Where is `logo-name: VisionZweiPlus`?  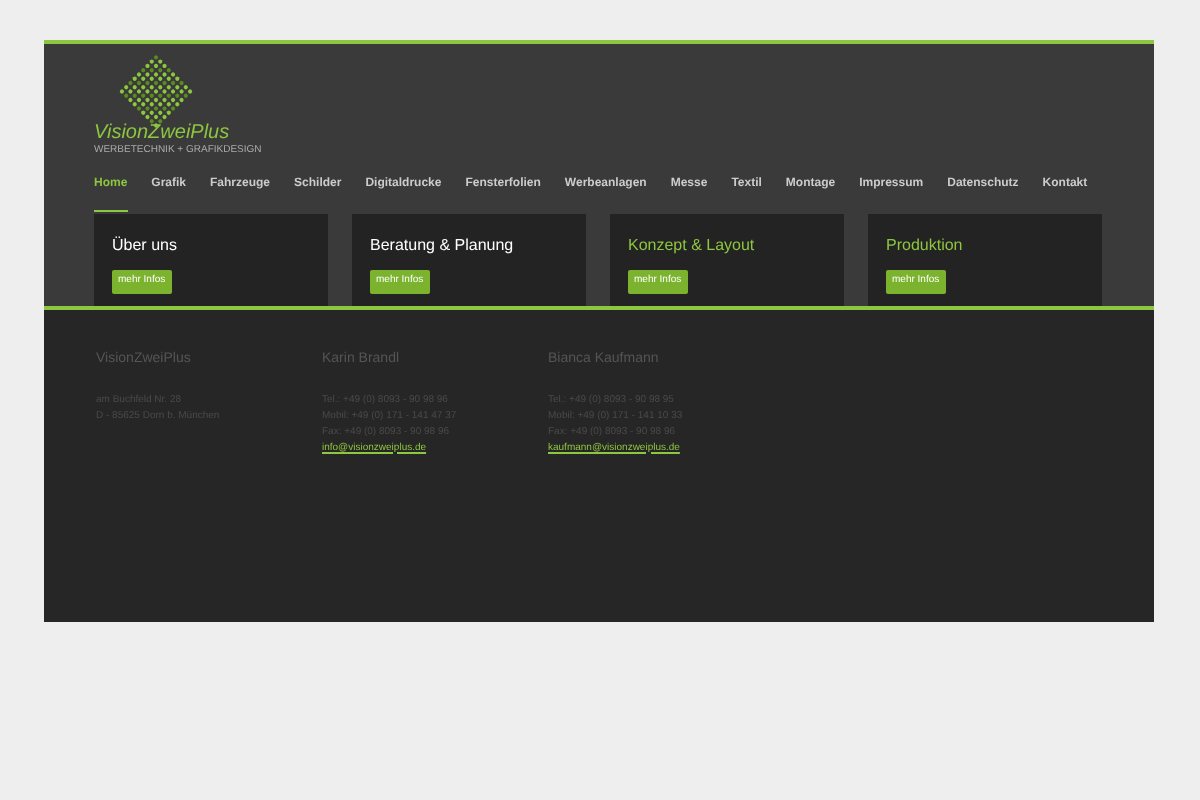 logo-name: VisionZweiPlus is located at coordinates (162, 134).